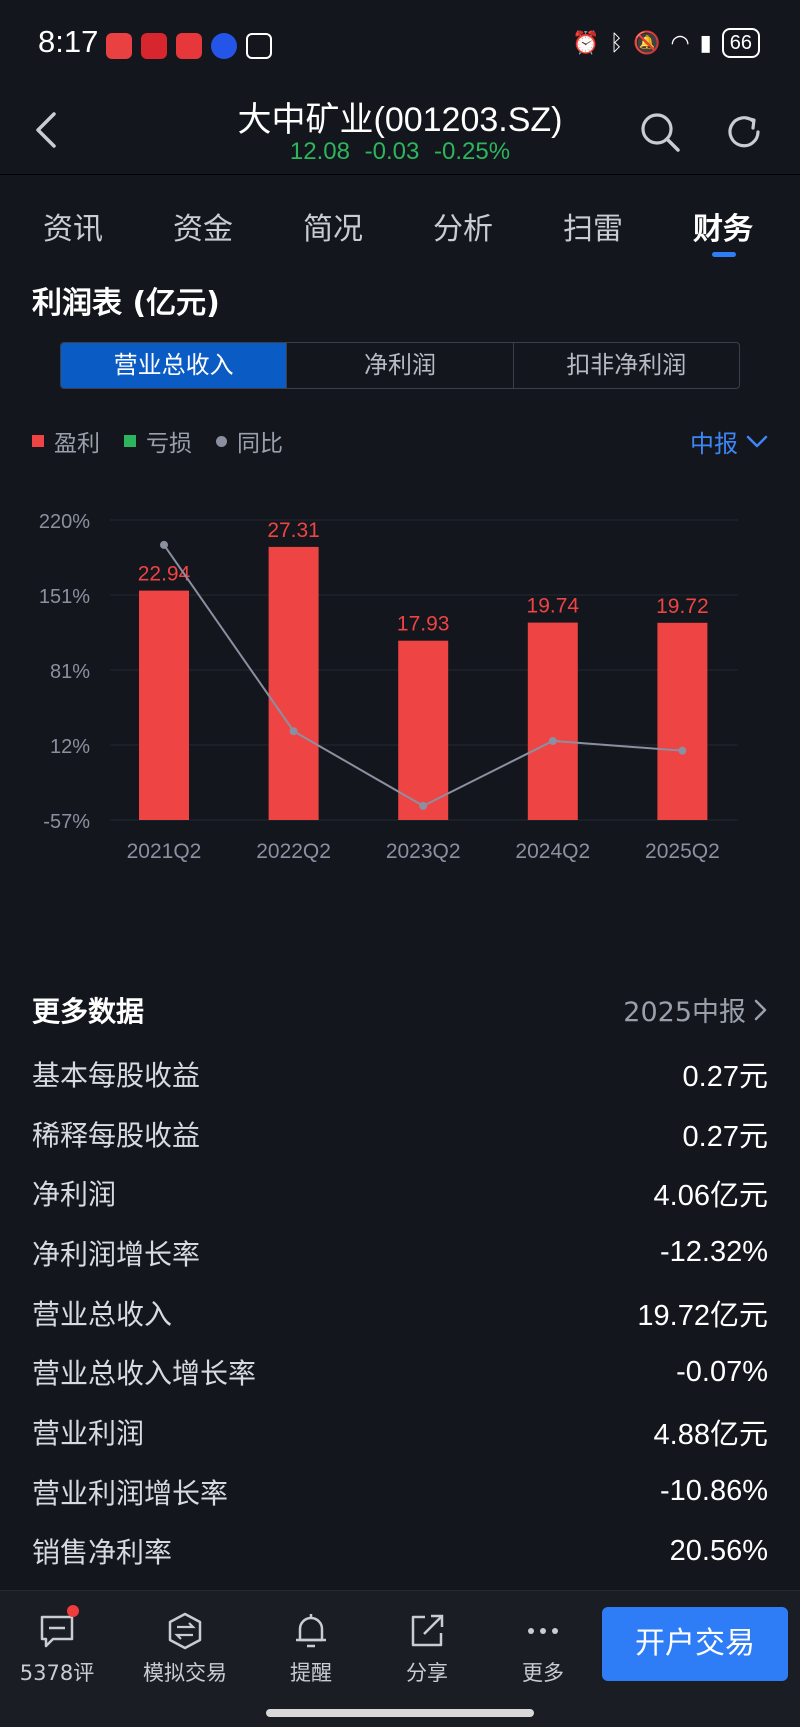  Describe the element at coordinates (400, 1074) in the screenshot. I see `data-row-basic-eps: 基本每股收益 0.27元` at that location.